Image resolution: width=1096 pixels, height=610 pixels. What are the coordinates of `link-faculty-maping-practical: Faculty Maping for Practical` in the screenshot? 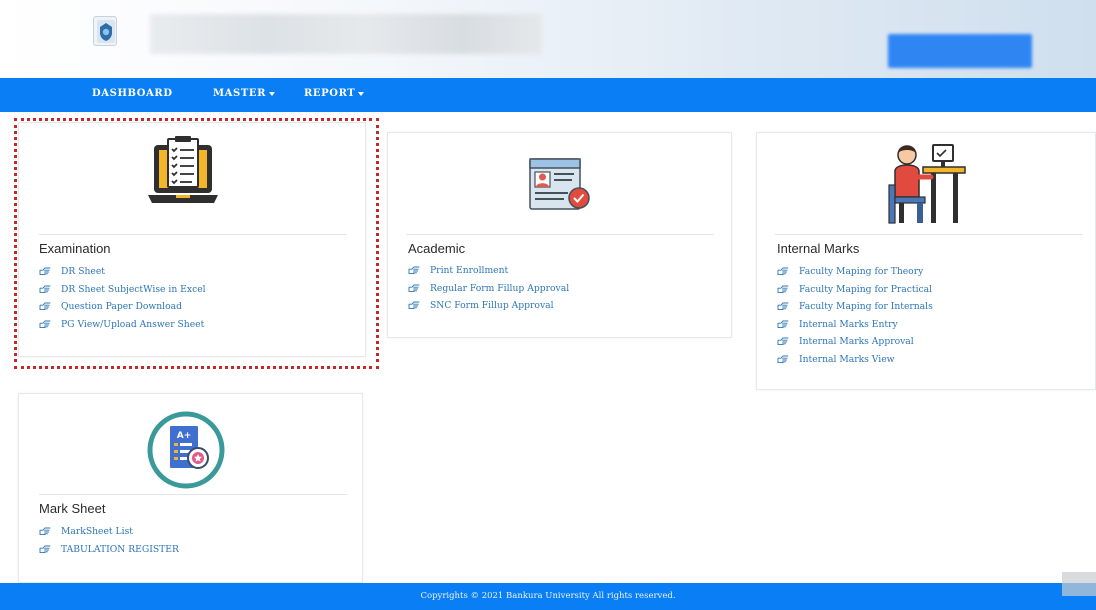 It's located at (855, 290).